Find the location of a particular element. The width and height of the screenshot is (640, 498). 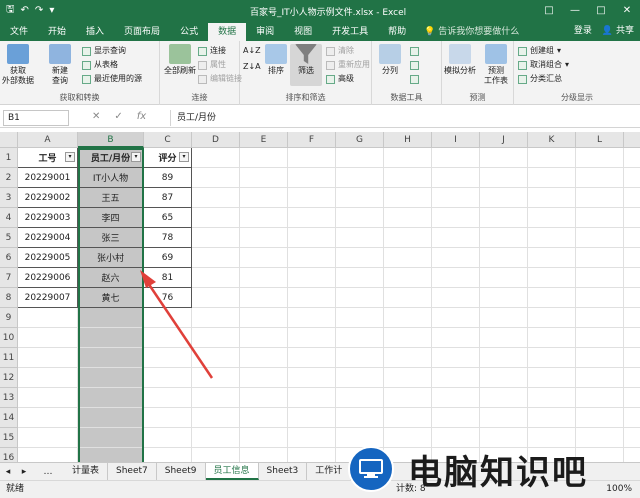

row-header: 13 is located at coordinates (9, 398).